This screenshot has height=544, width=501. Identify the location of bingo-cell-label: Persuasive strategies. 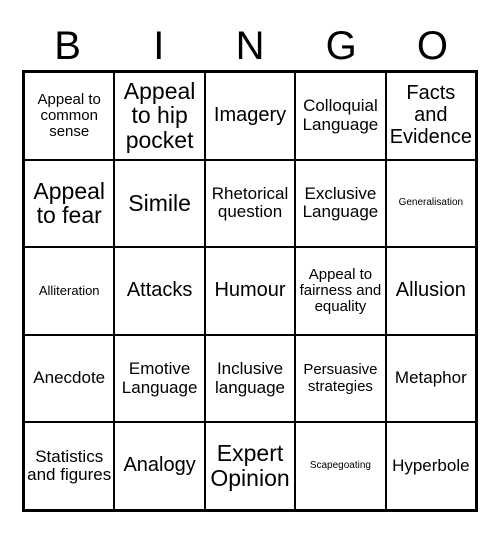
(340, 378).